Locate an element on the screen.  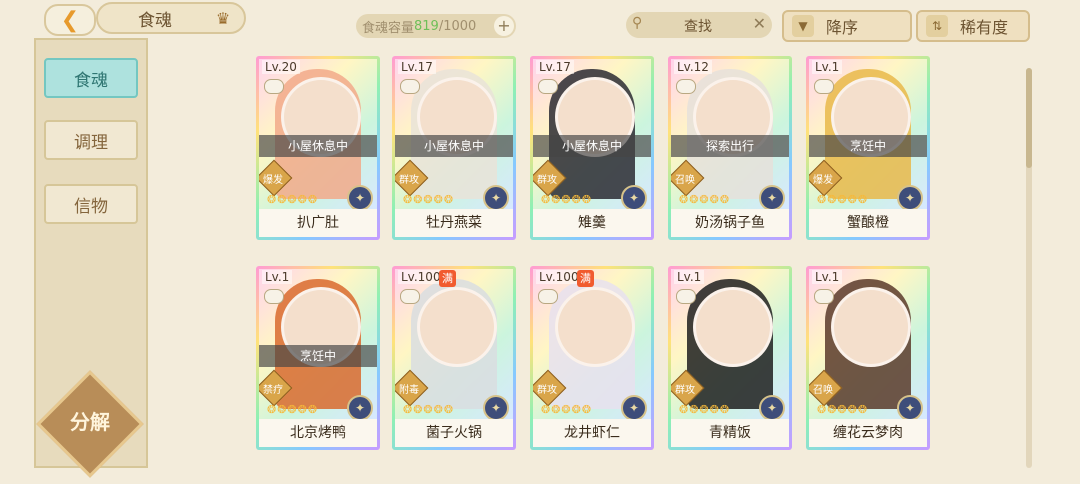
sort-by-button: ⇅ 稀有度 is located at coordinates (973, 26).